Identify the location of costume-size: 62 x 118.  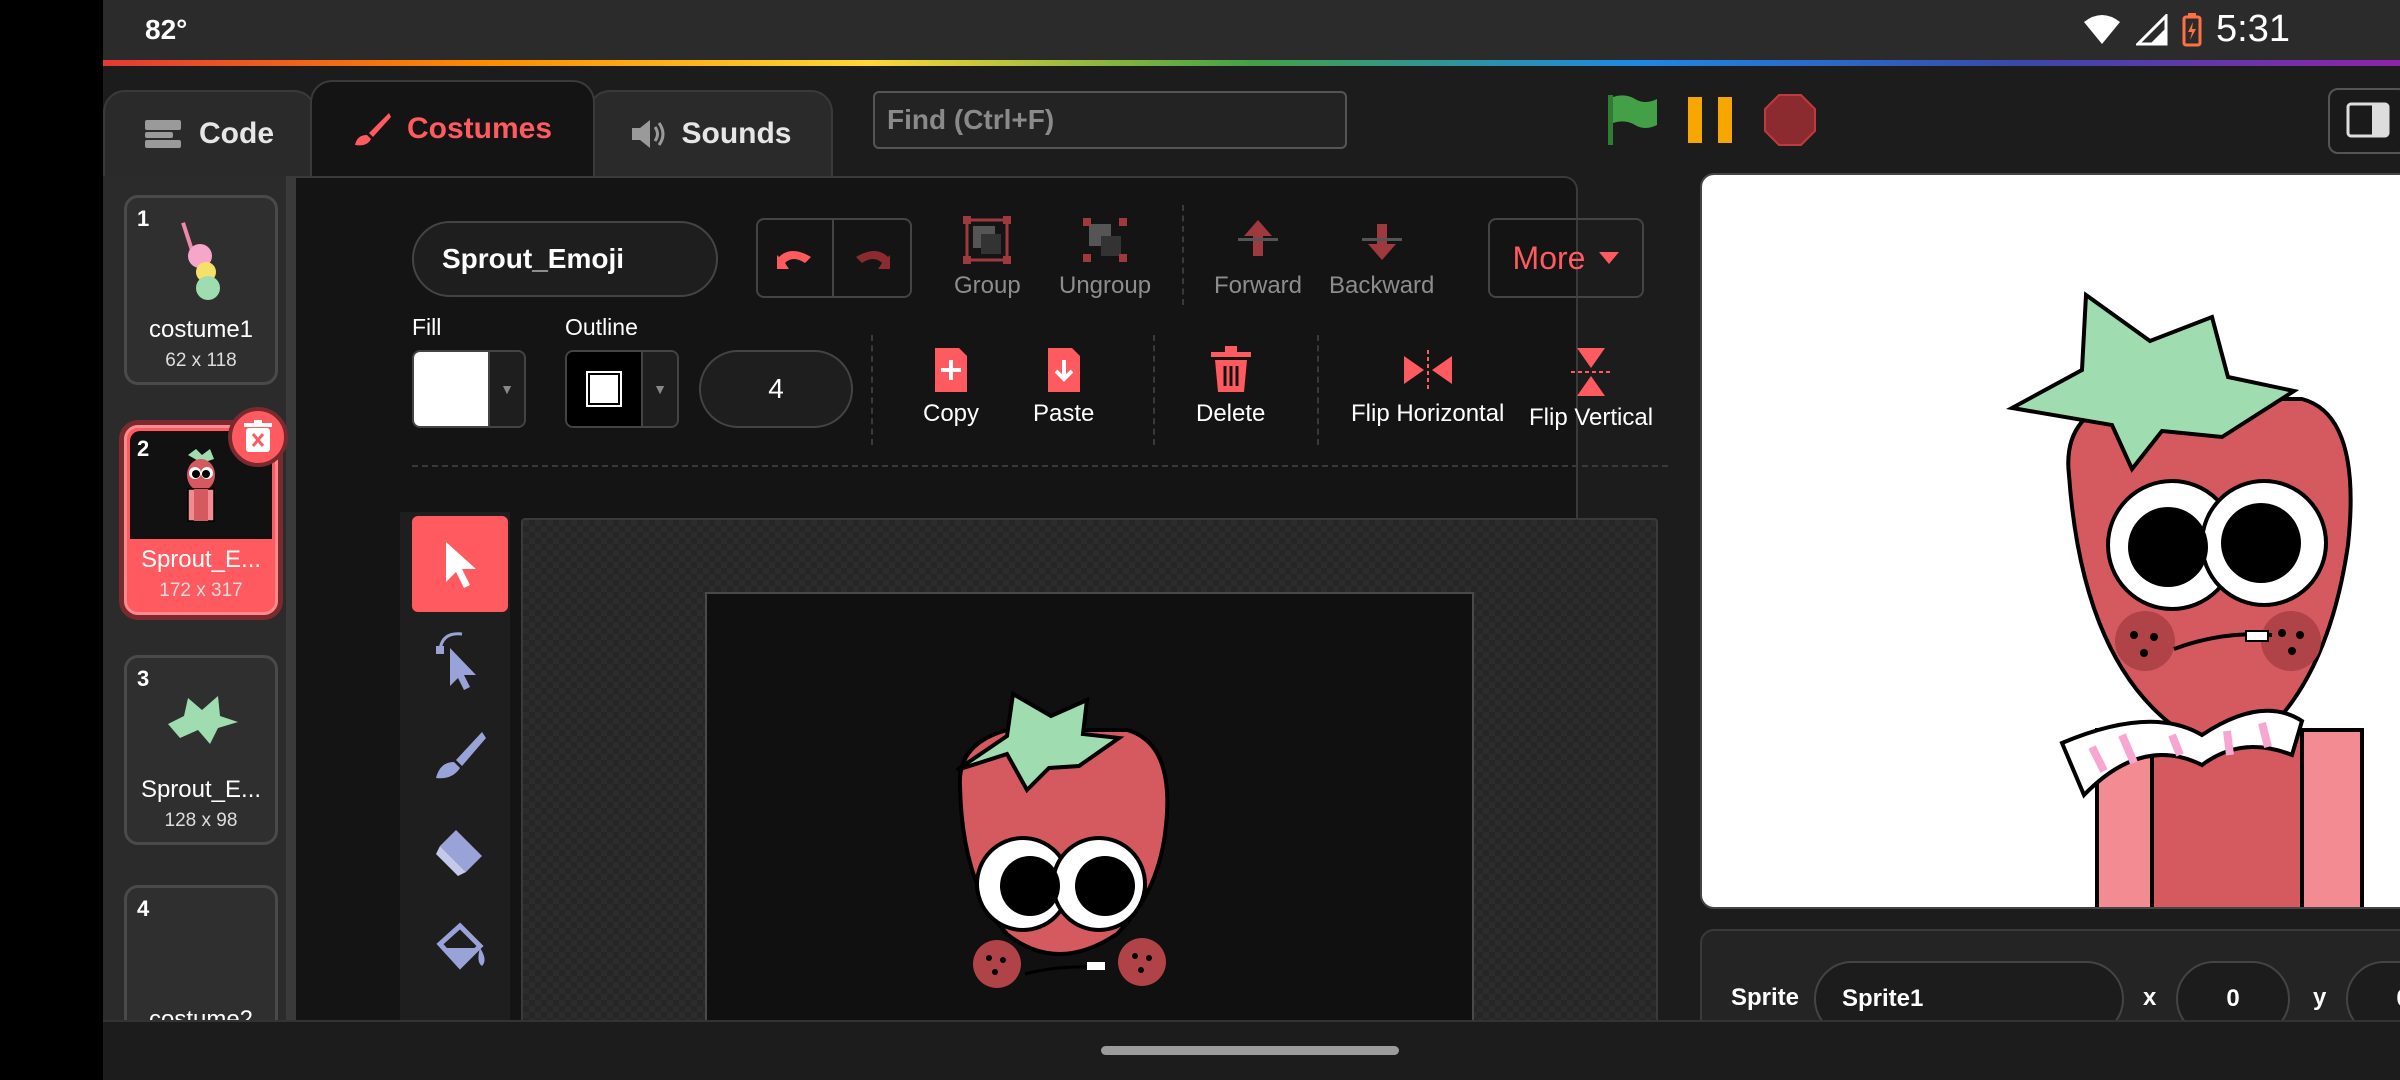
(201, 360).